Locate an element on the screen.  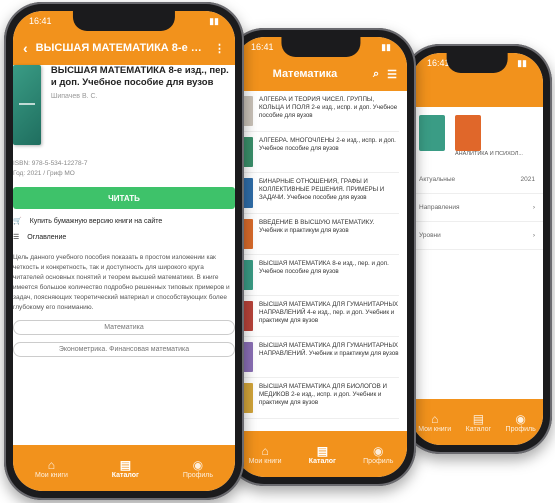
option-label: Актуальные is located at coordinates (437, 179).